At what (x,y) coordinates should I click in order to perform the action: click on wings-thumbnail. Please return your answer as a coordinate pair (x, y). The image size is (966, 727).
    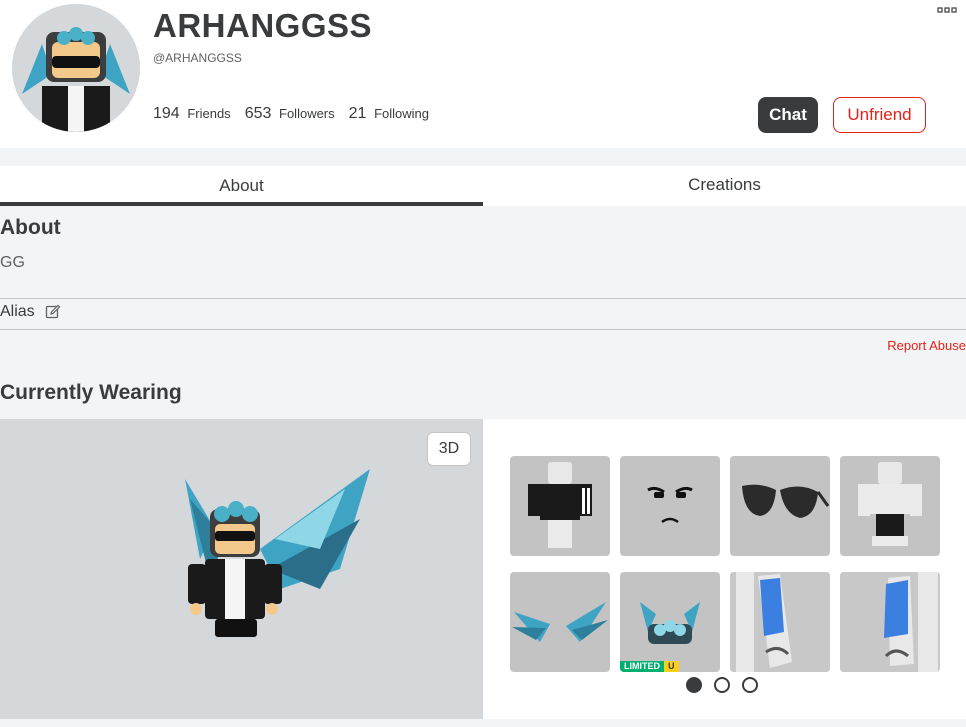
    Looking at the image, I should click on (560, 622).